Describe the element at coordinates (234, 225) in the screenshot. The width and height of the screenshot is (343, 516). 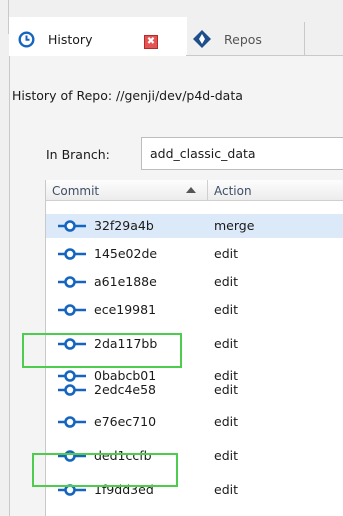
I see `commit-action: merge` at that location.